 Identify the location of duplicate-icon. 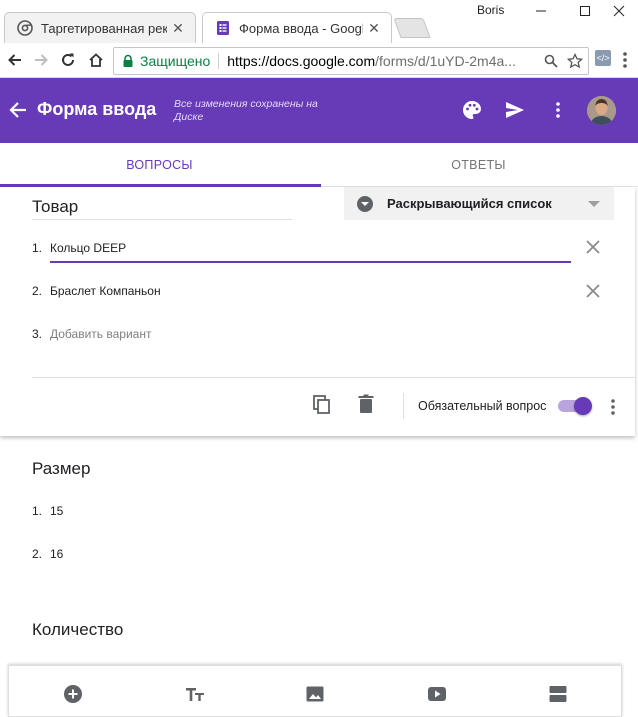
(322, 404).